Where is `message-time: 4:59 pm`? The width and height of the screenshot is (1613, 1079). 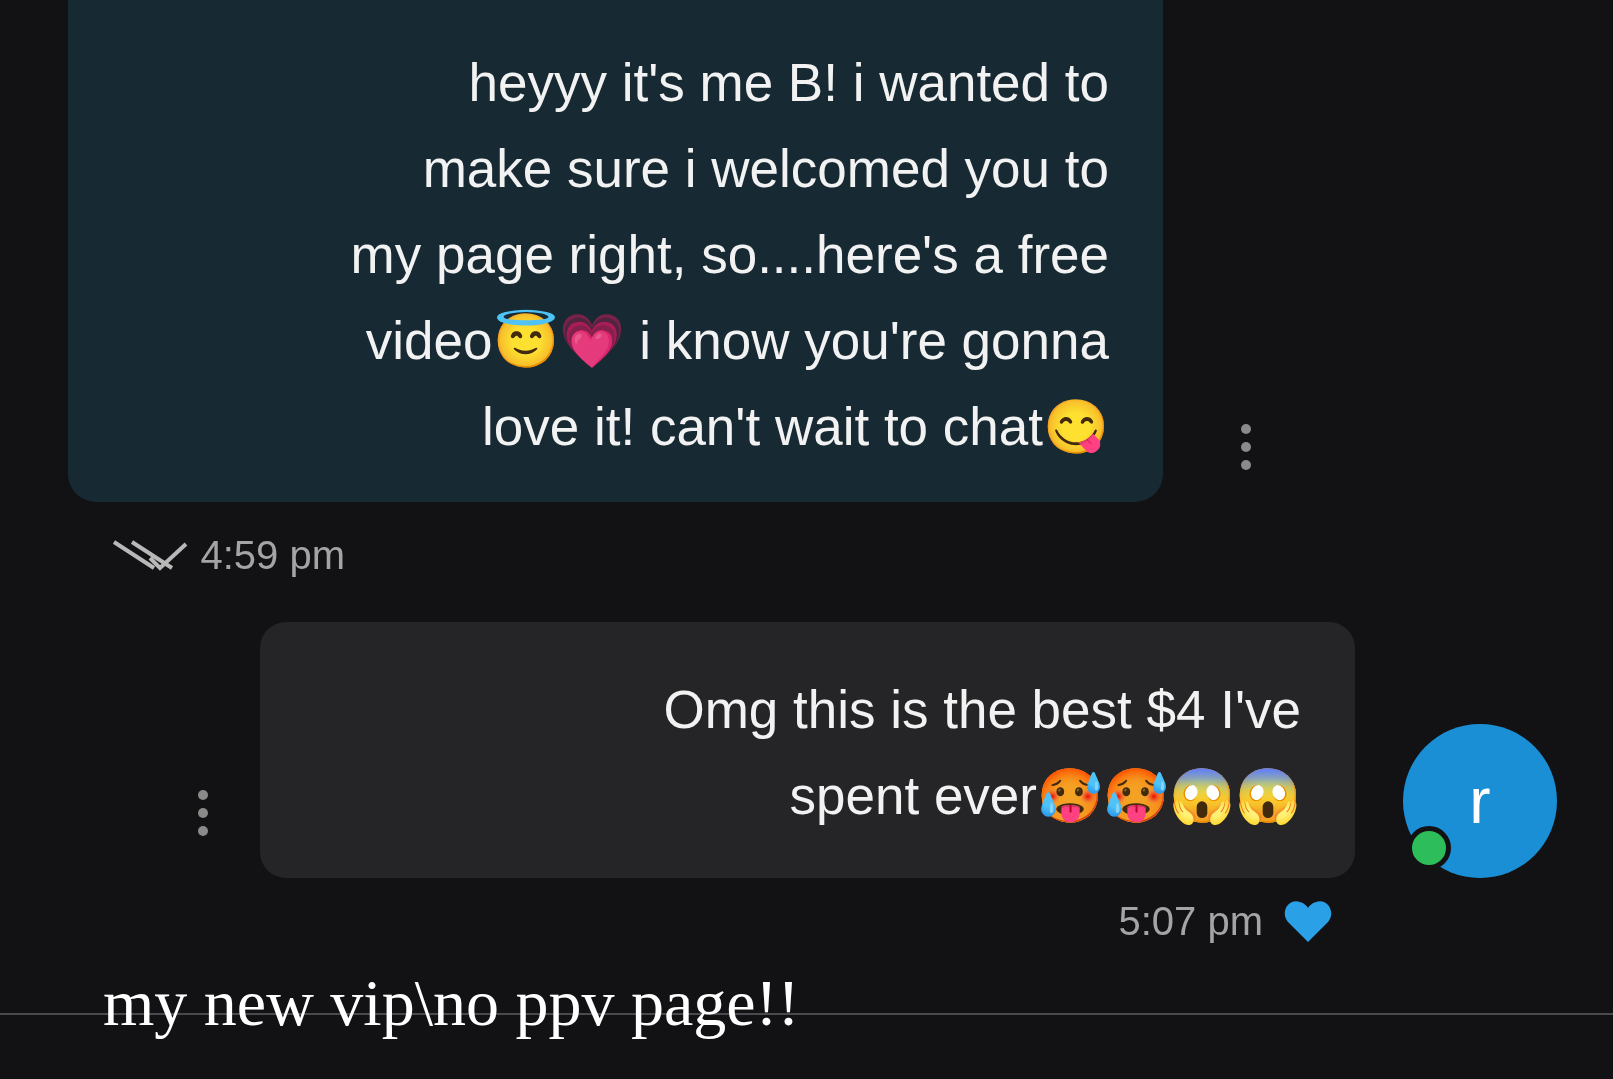
message-time: 4:59 pm is located at coordinates (272, 555).